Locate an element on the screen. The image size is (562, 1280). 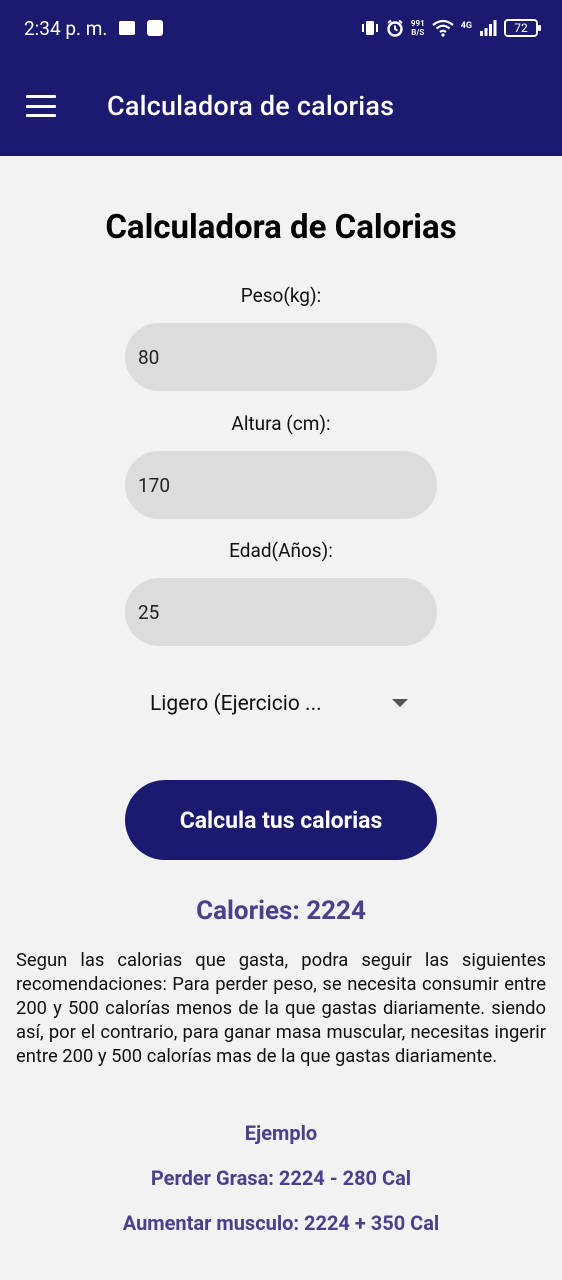
net-speed-unit: B/S is located at coordinates (418, 32).